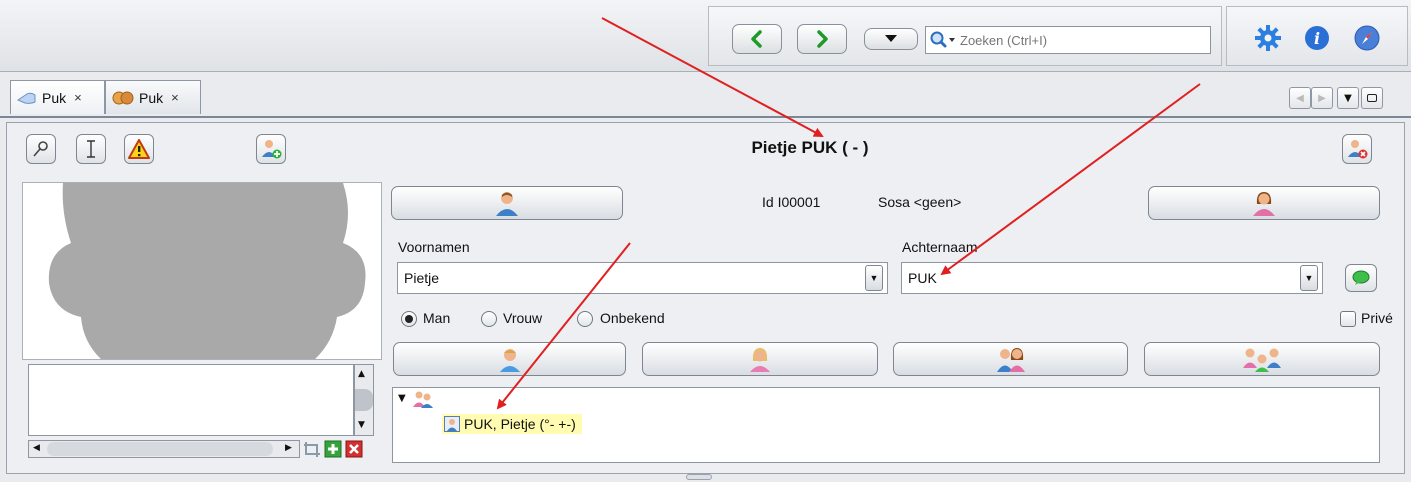 This screenshot has height=482, width=1411. I want to click on maximize-icon, so click(1372, 98).